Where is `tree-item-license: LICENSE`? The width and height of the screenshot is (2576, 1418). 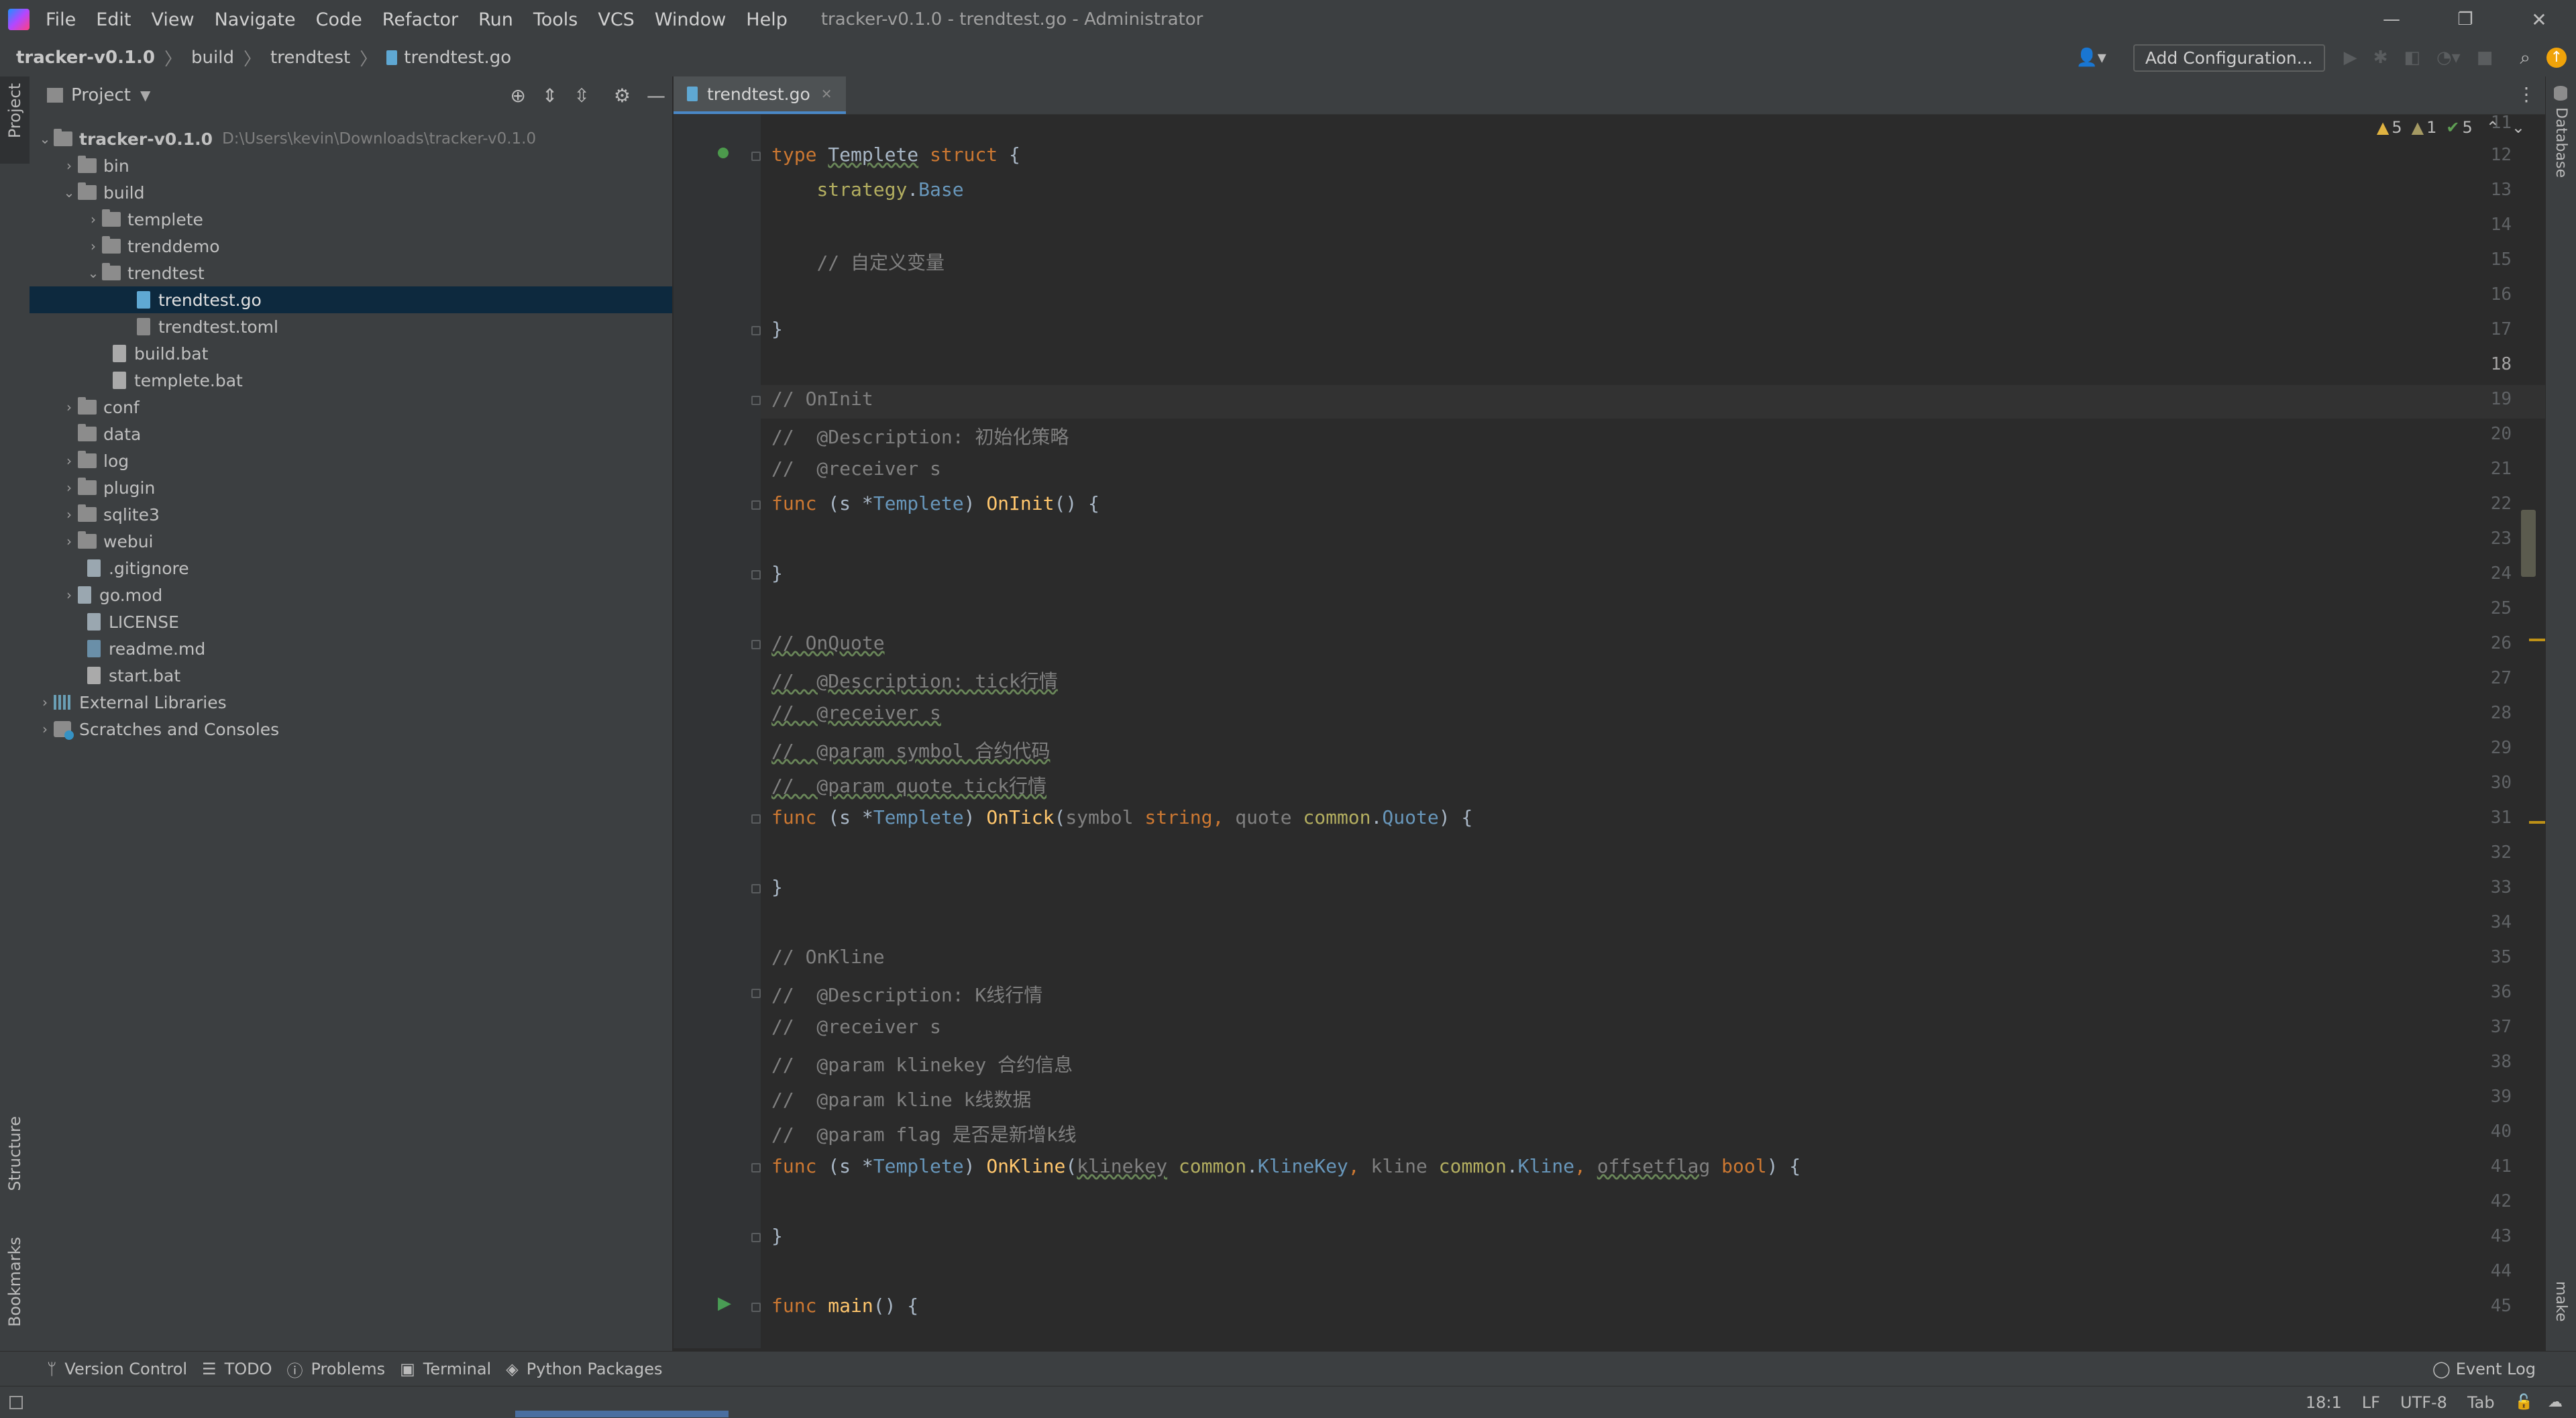
tree-item-license: LICENSE is located at coordinates (351, 621).